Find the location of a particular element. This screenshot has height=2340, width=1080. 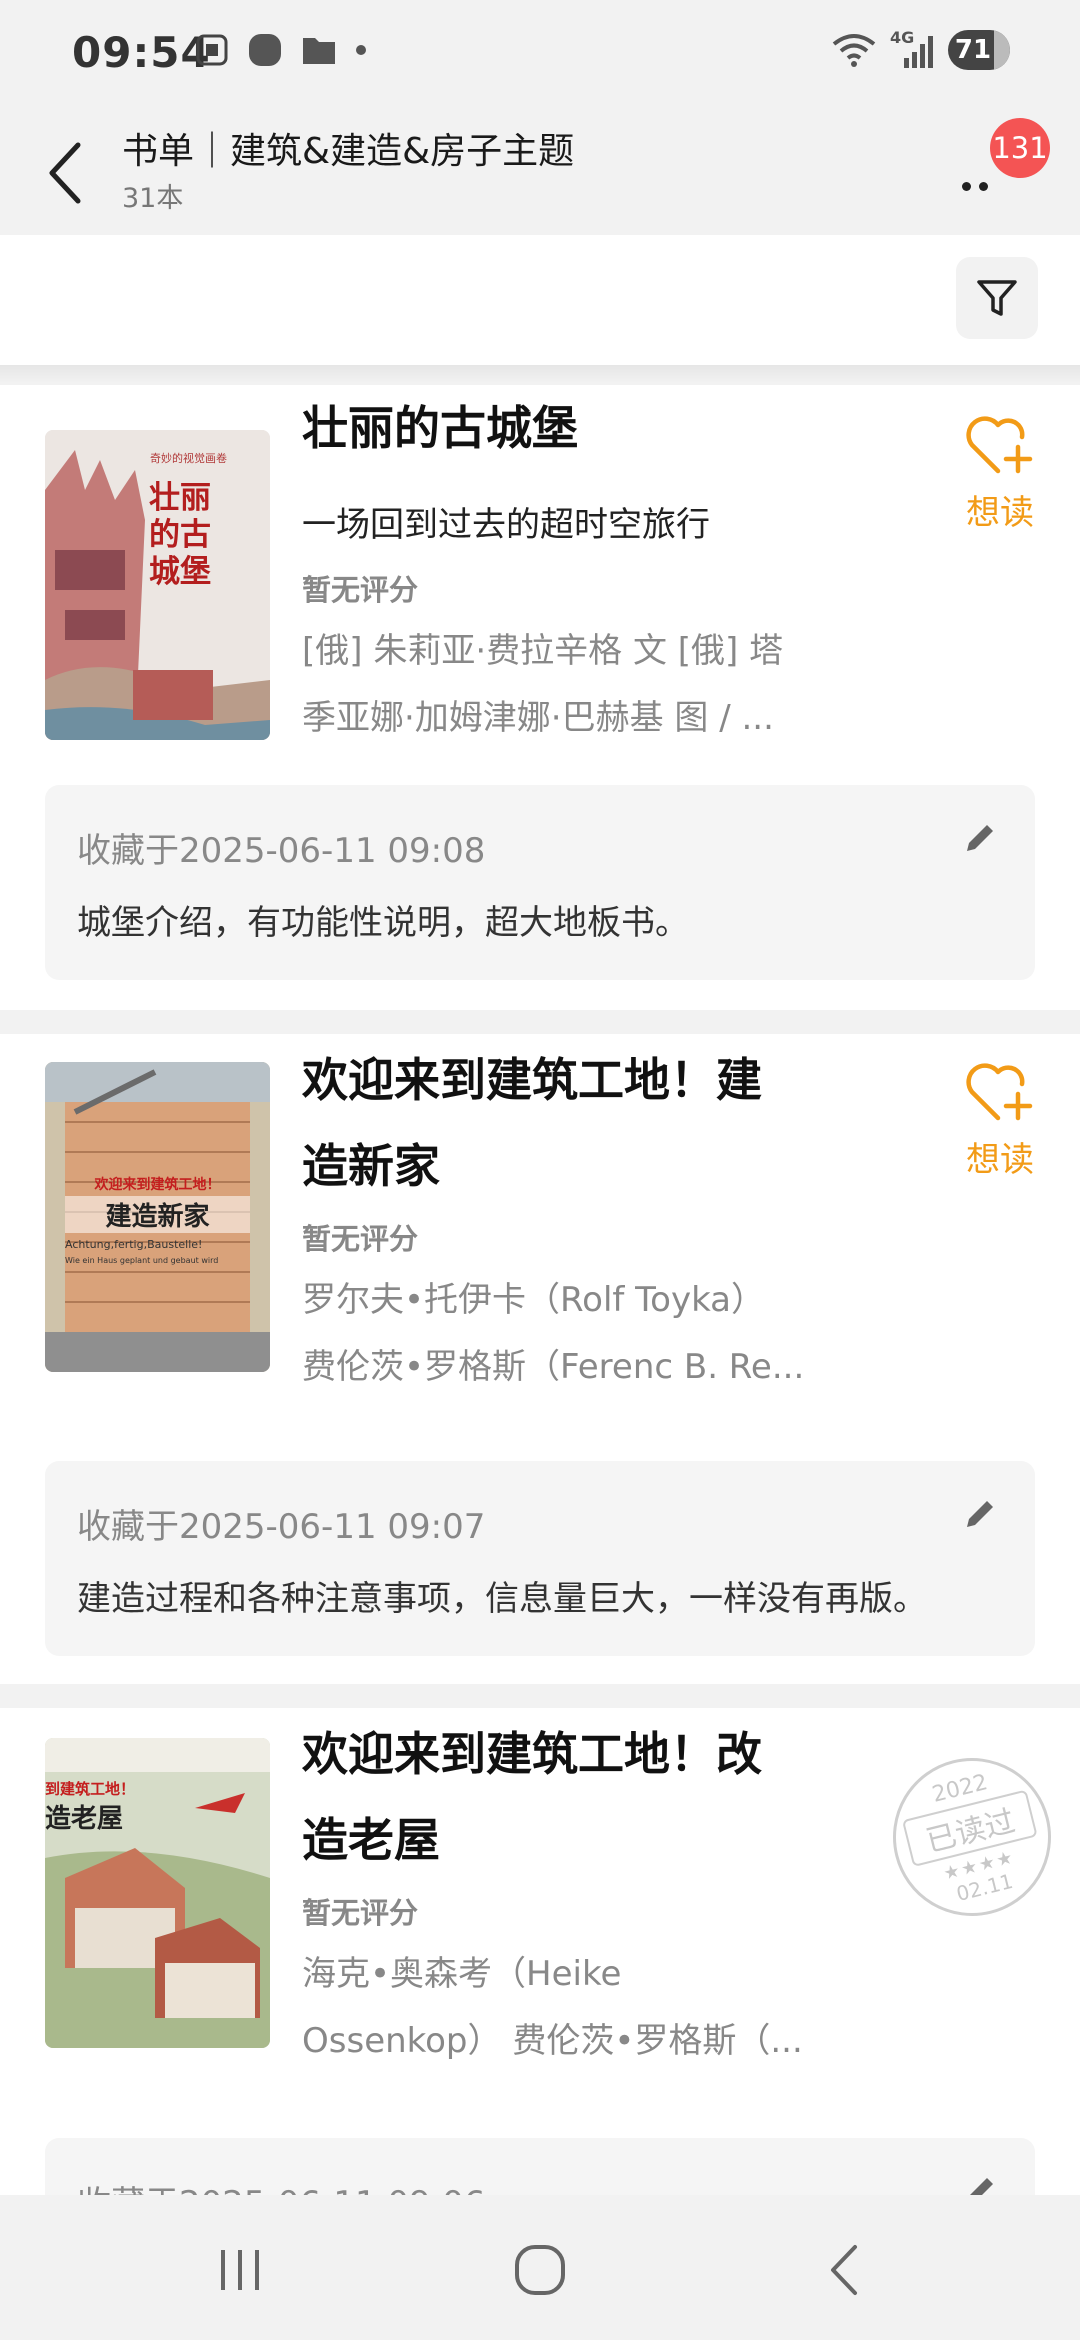

signal-indicator: 4G is located at coordinates (912, 49).